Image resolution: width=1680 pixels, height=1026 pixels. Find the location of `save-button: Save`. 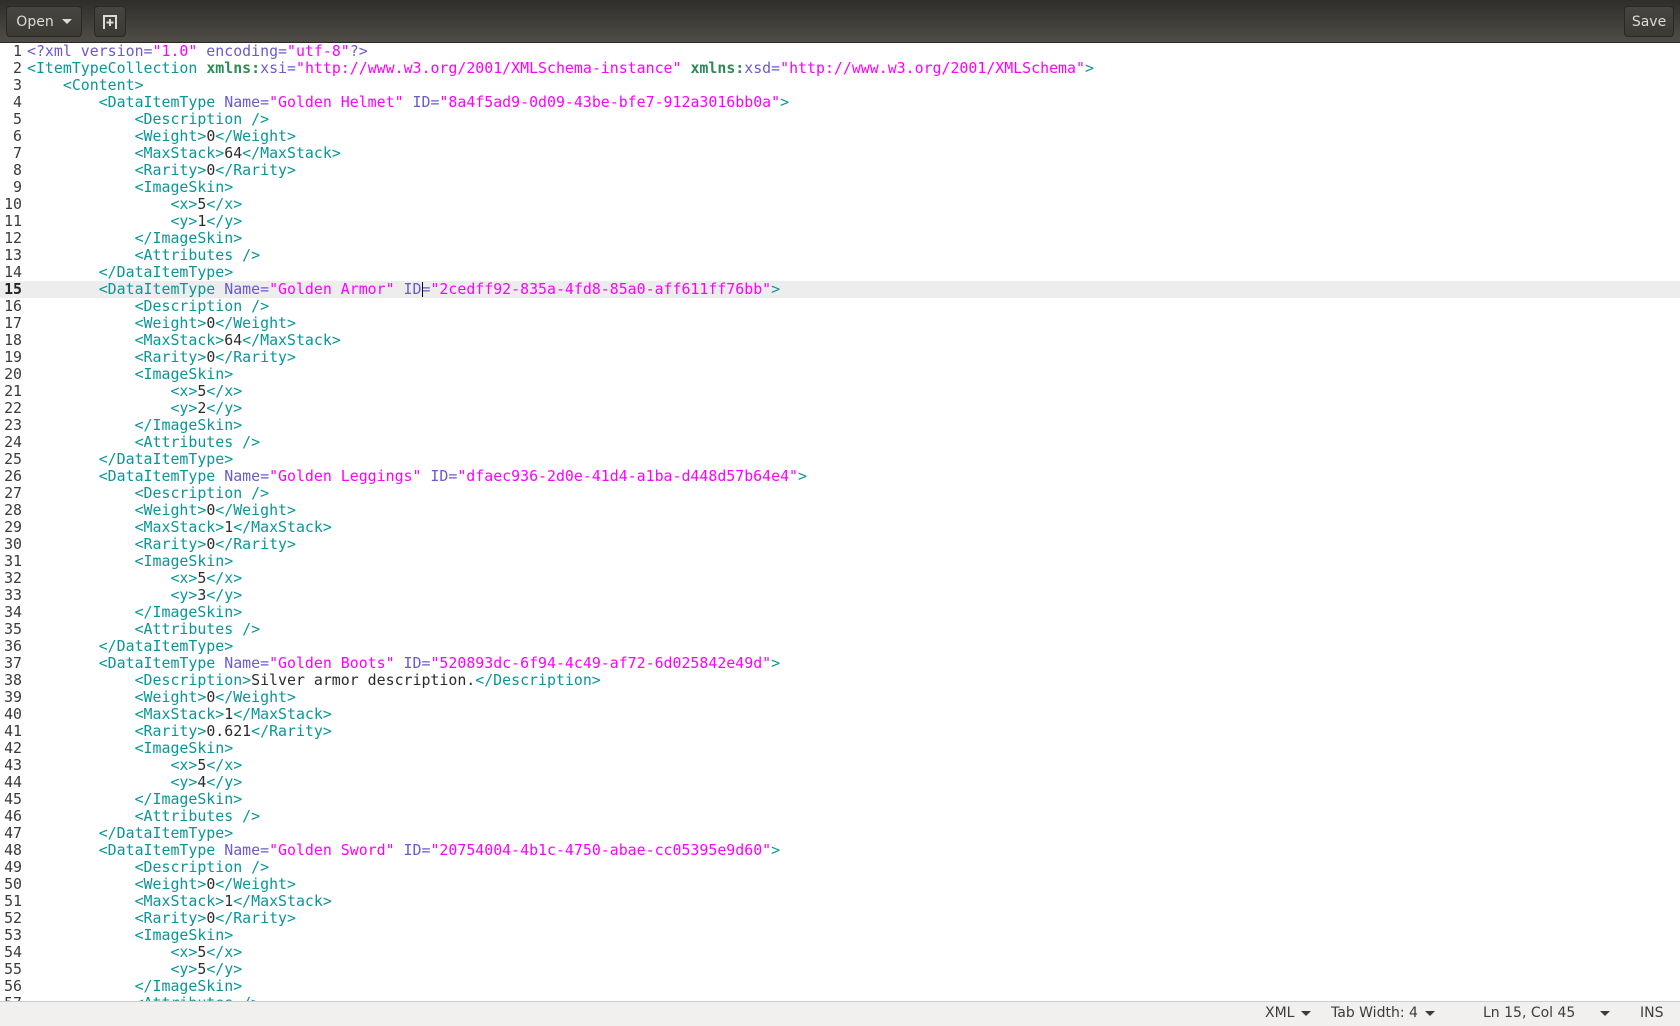

save-button: Save is located at coordinates (1649, 21).